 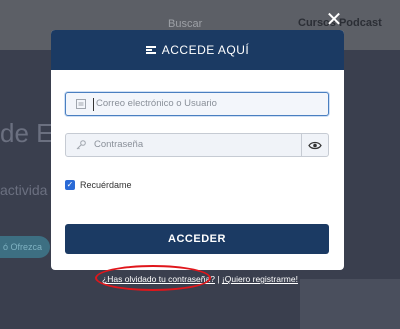 What do you see at coordinates (24, 190) in the screenshot?
I see `background-subline: activida` at bounding box center [24, 190].